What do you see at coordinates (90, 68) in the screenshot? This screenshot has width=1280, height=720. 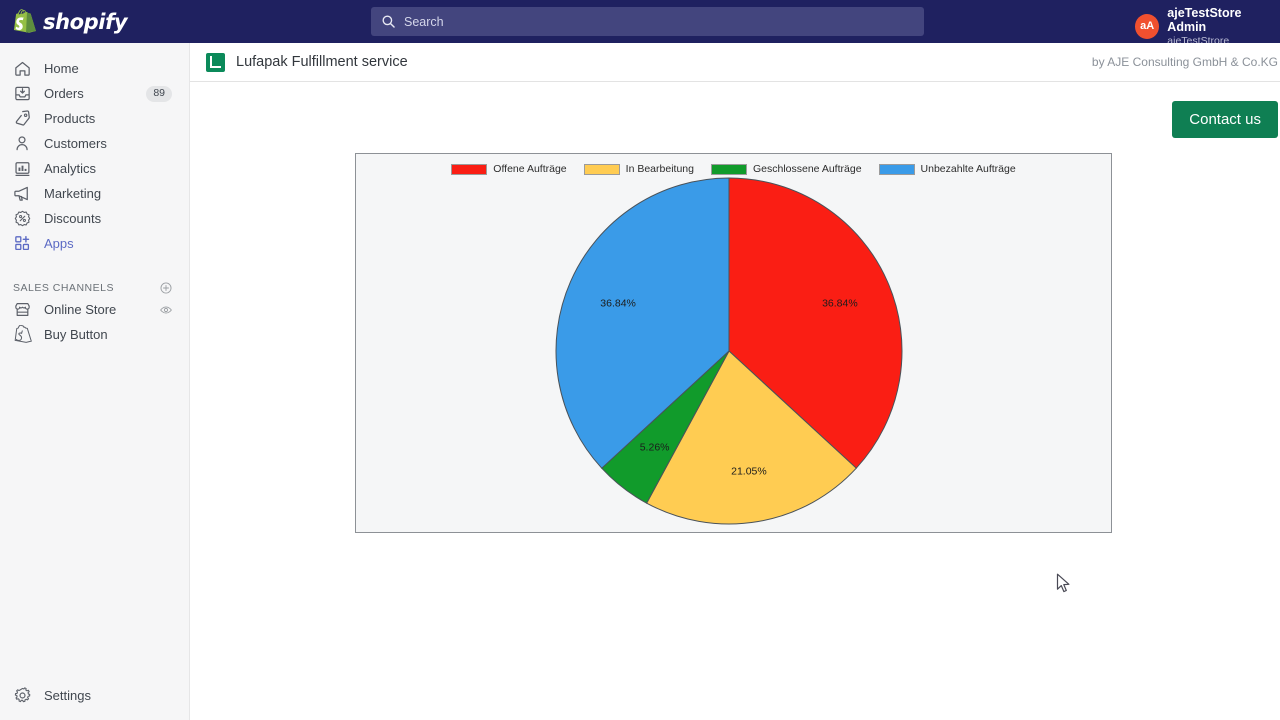 I see `sidebar-item-home: Home` at bounding box center [90, 68].